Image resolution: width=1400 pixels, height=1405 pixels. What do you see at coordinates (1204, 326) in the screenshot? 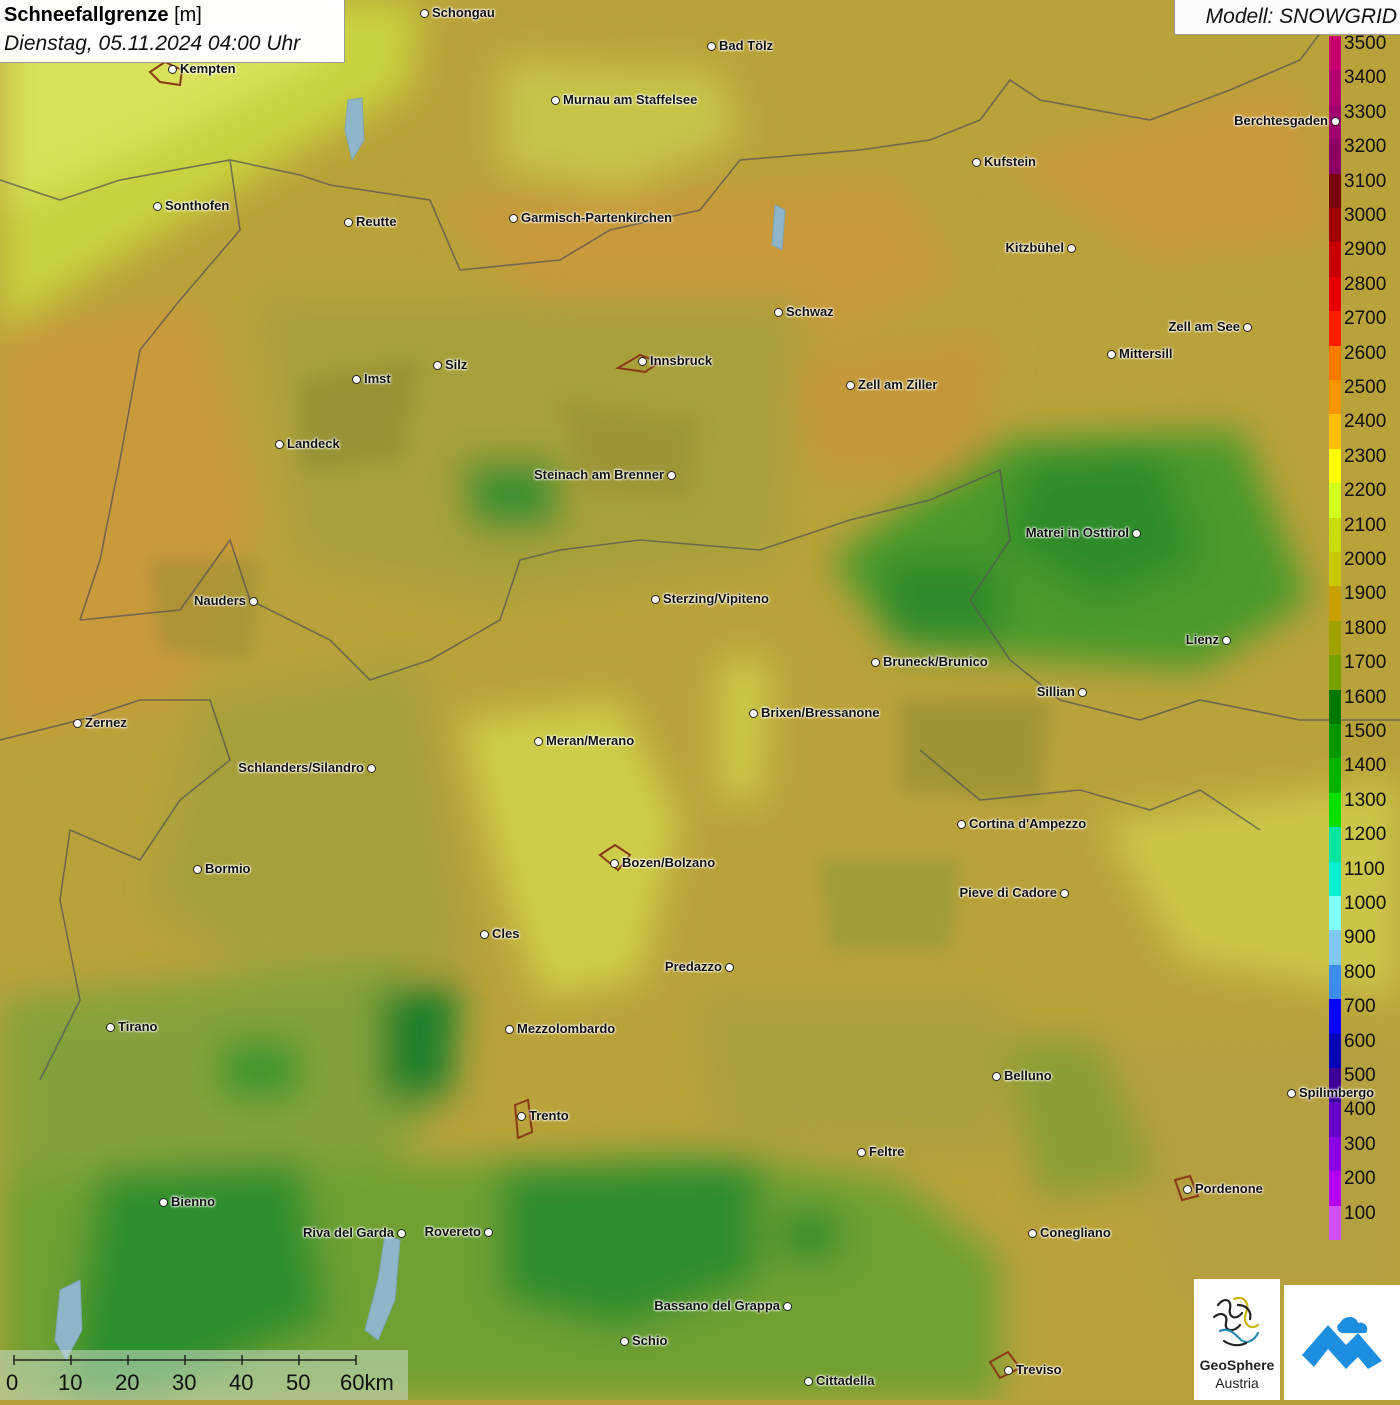
I see `city-label: Zell am See` at bounding box center [1204, 326].